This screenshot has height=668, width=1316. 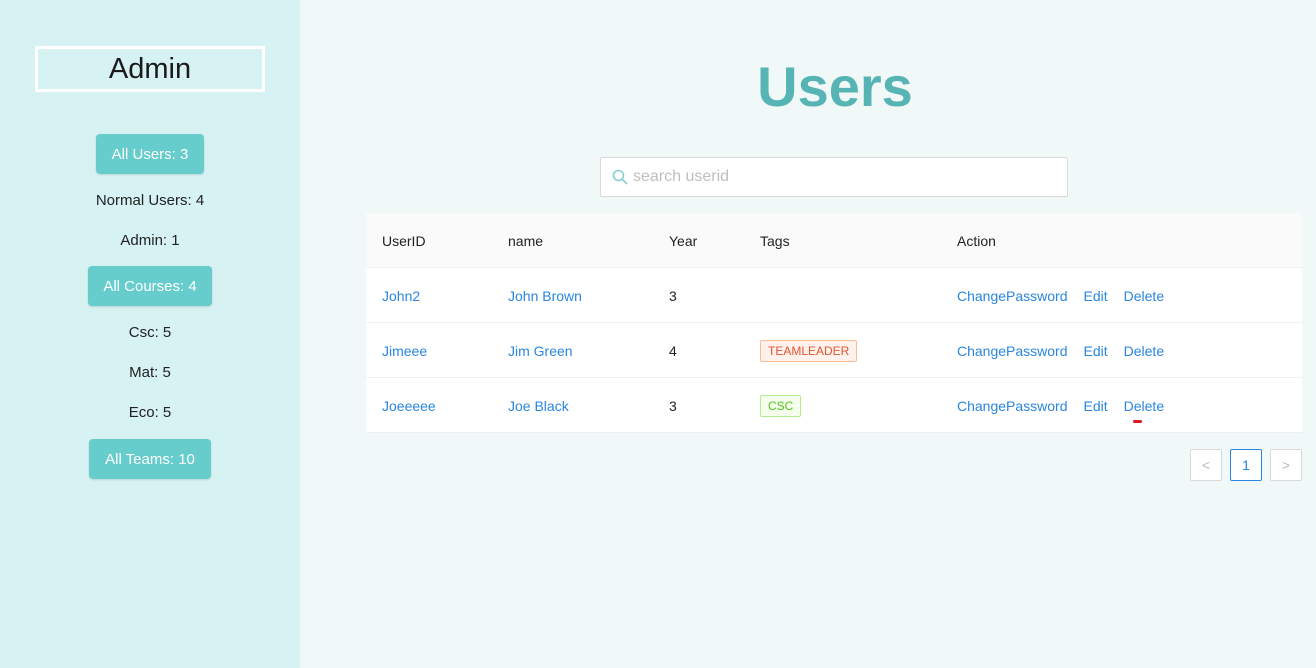 I want to click on cursor-mark, so click(x=1137, y=421).